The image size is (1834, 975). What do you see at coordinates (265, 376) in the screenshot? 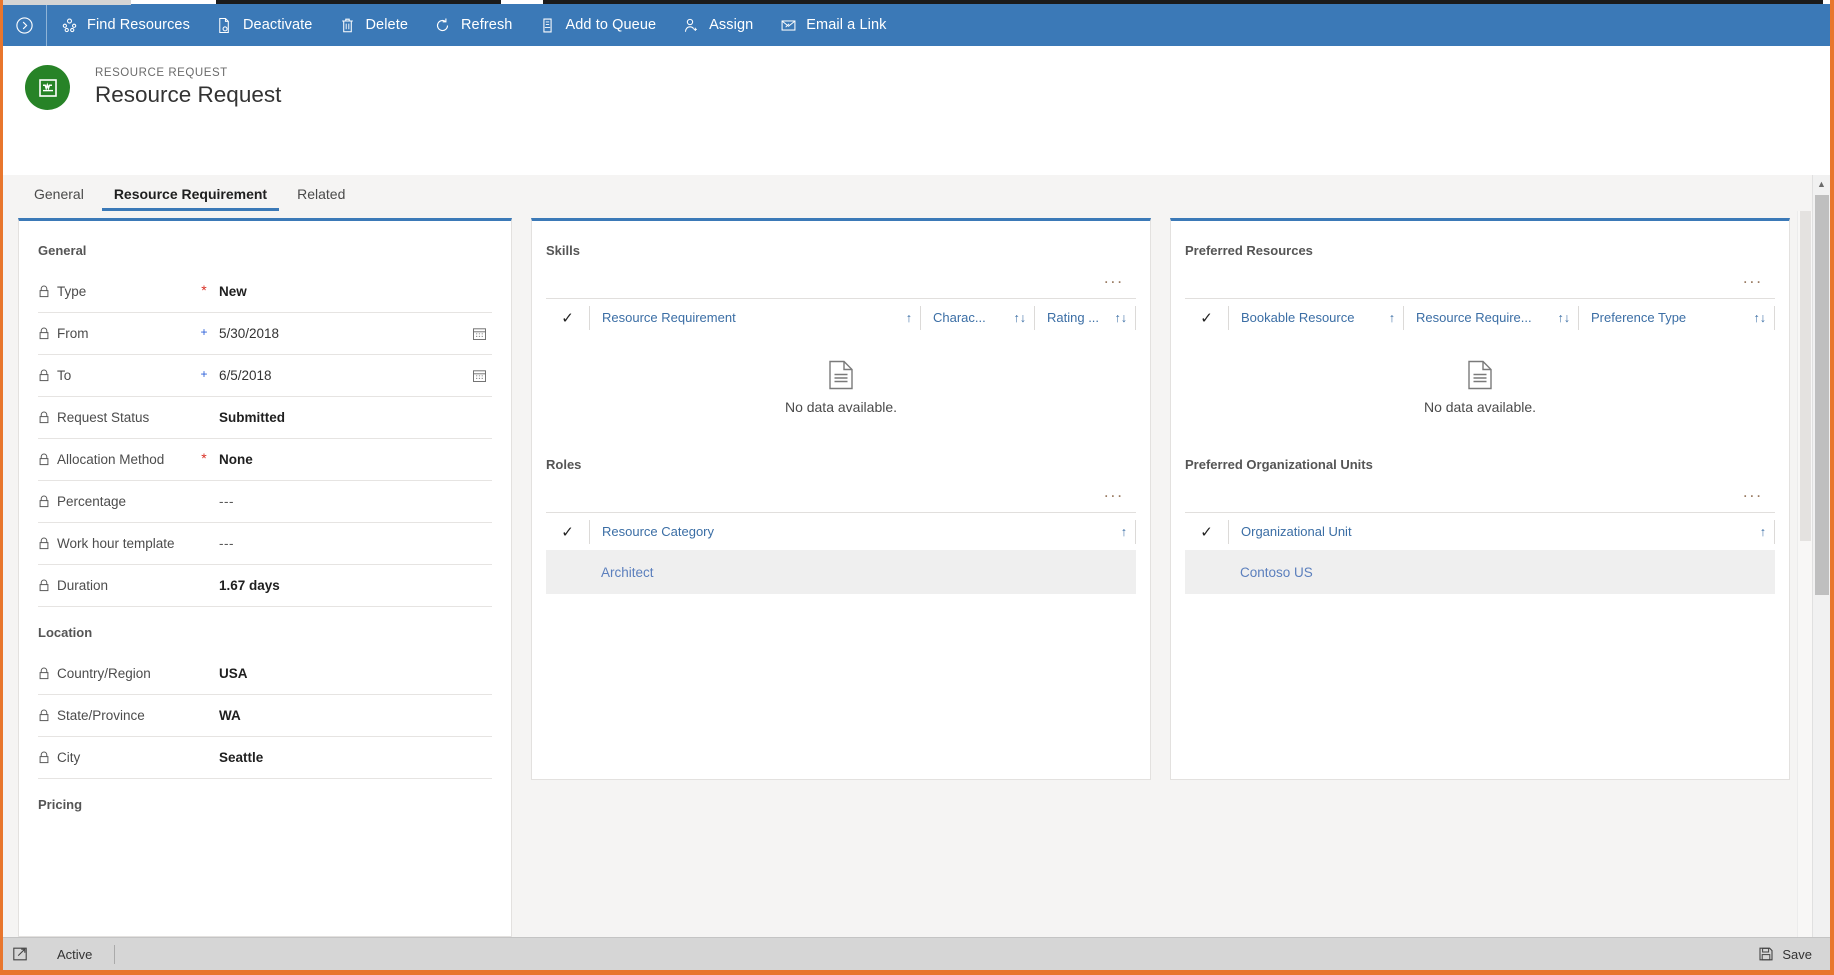
I see `field-to: To + 6/5/2018` at bounding box center [265, 376].